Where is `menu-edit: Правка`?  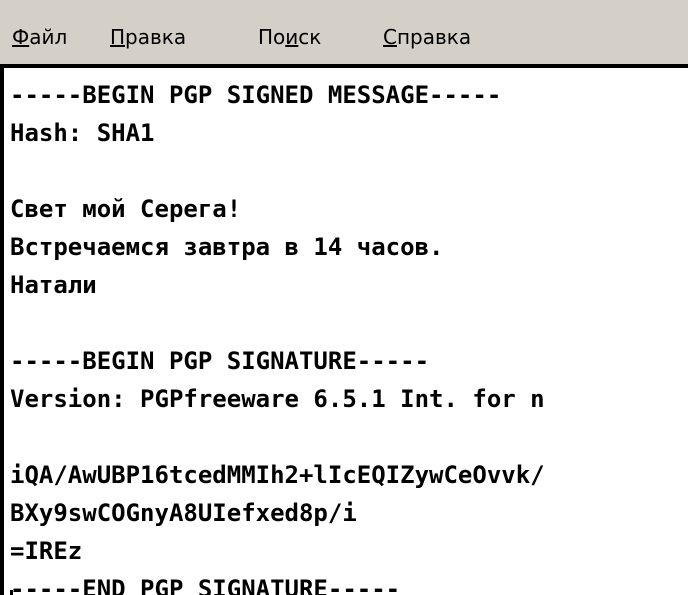 menu-edit: Правка is located at coordinates (148, 37).